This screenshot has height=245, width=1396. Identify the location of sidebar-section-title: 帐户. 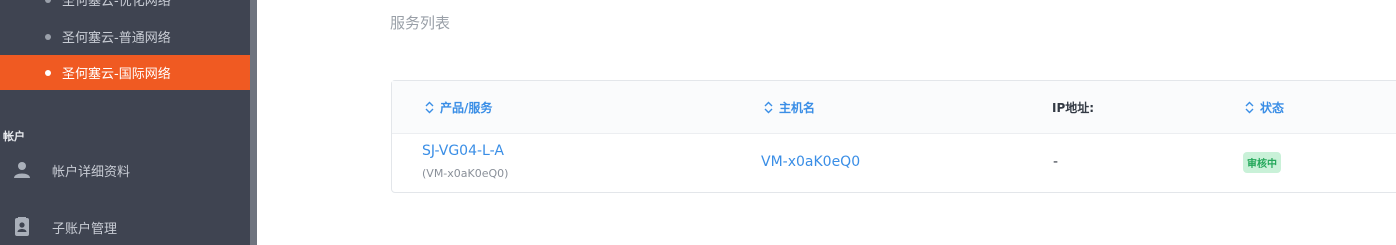
(14, 136).